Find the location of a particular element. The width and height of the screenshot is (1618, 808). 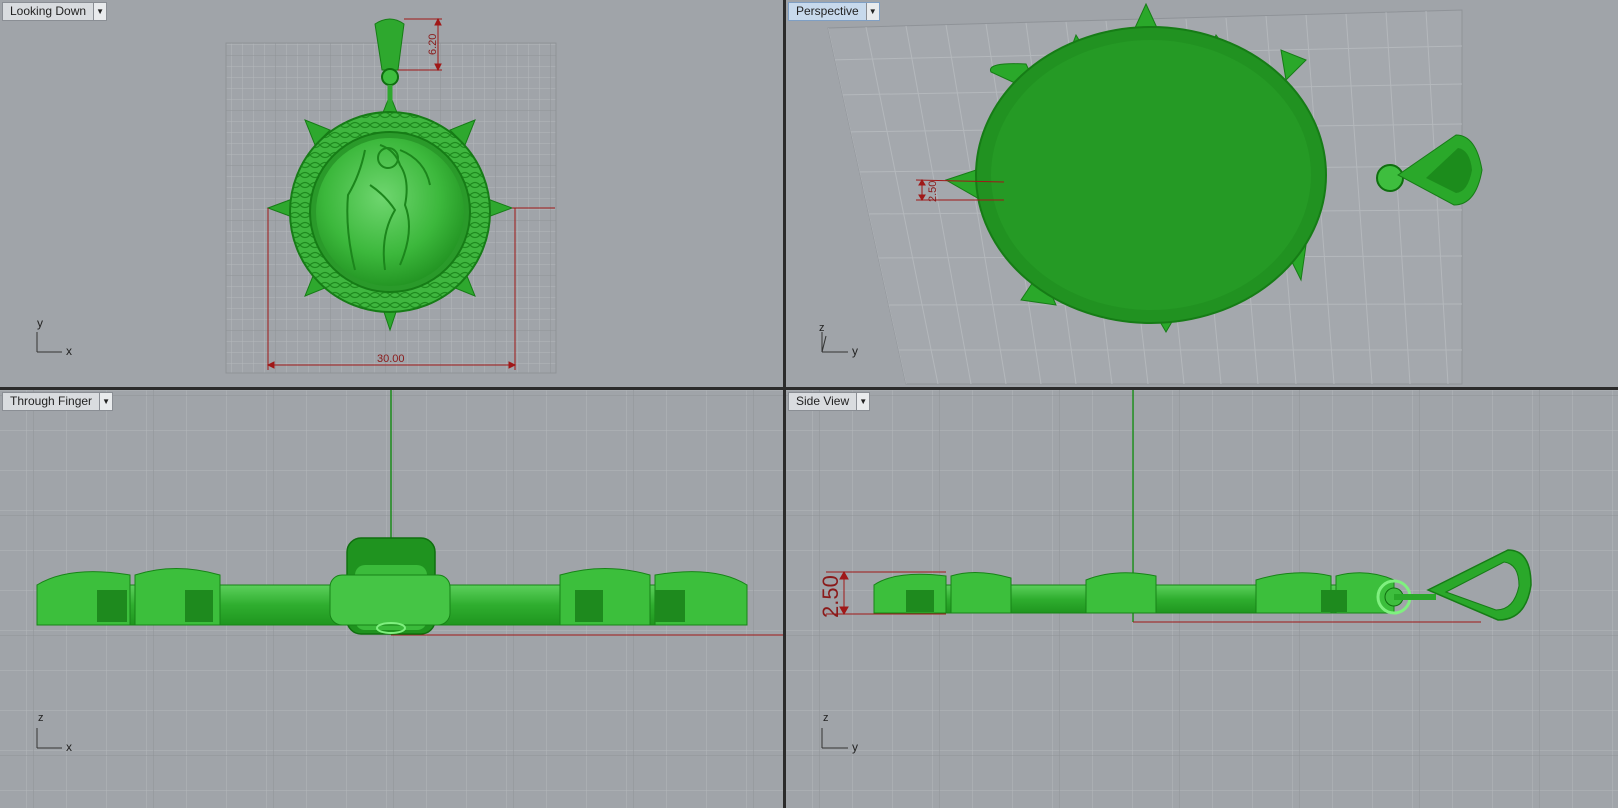

dim-thickness-persp: 2.50 is located at coordinates (933, 191).